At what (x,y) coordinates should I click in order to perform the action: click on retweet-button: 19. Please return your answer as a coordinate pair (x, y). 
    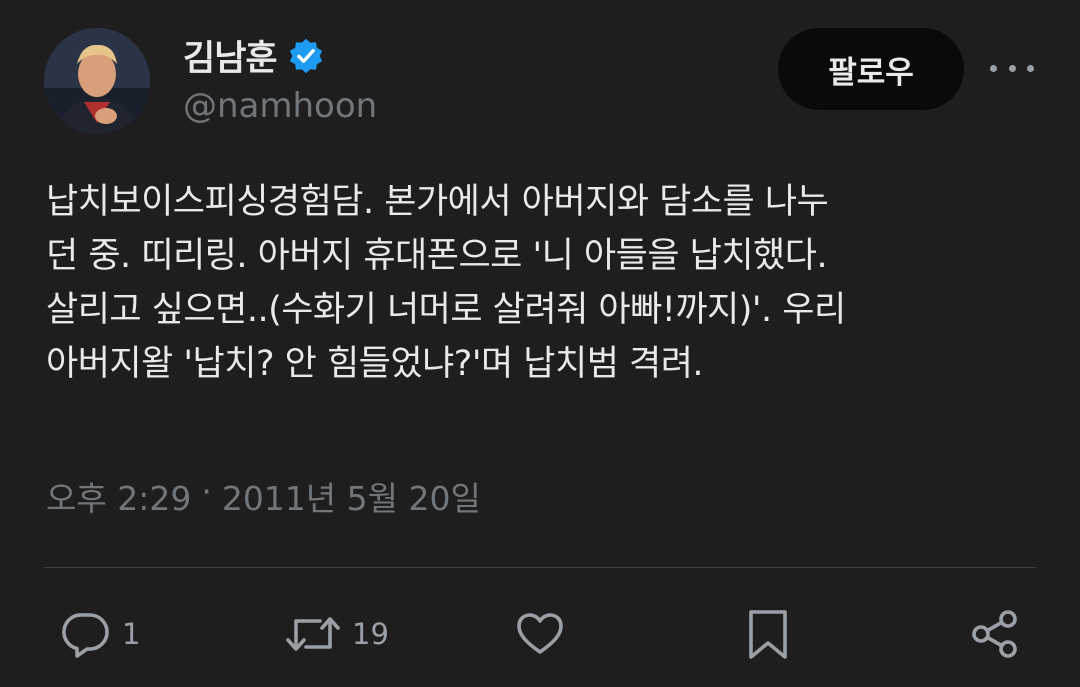
    Looking at the image, I should click on (336, 634).